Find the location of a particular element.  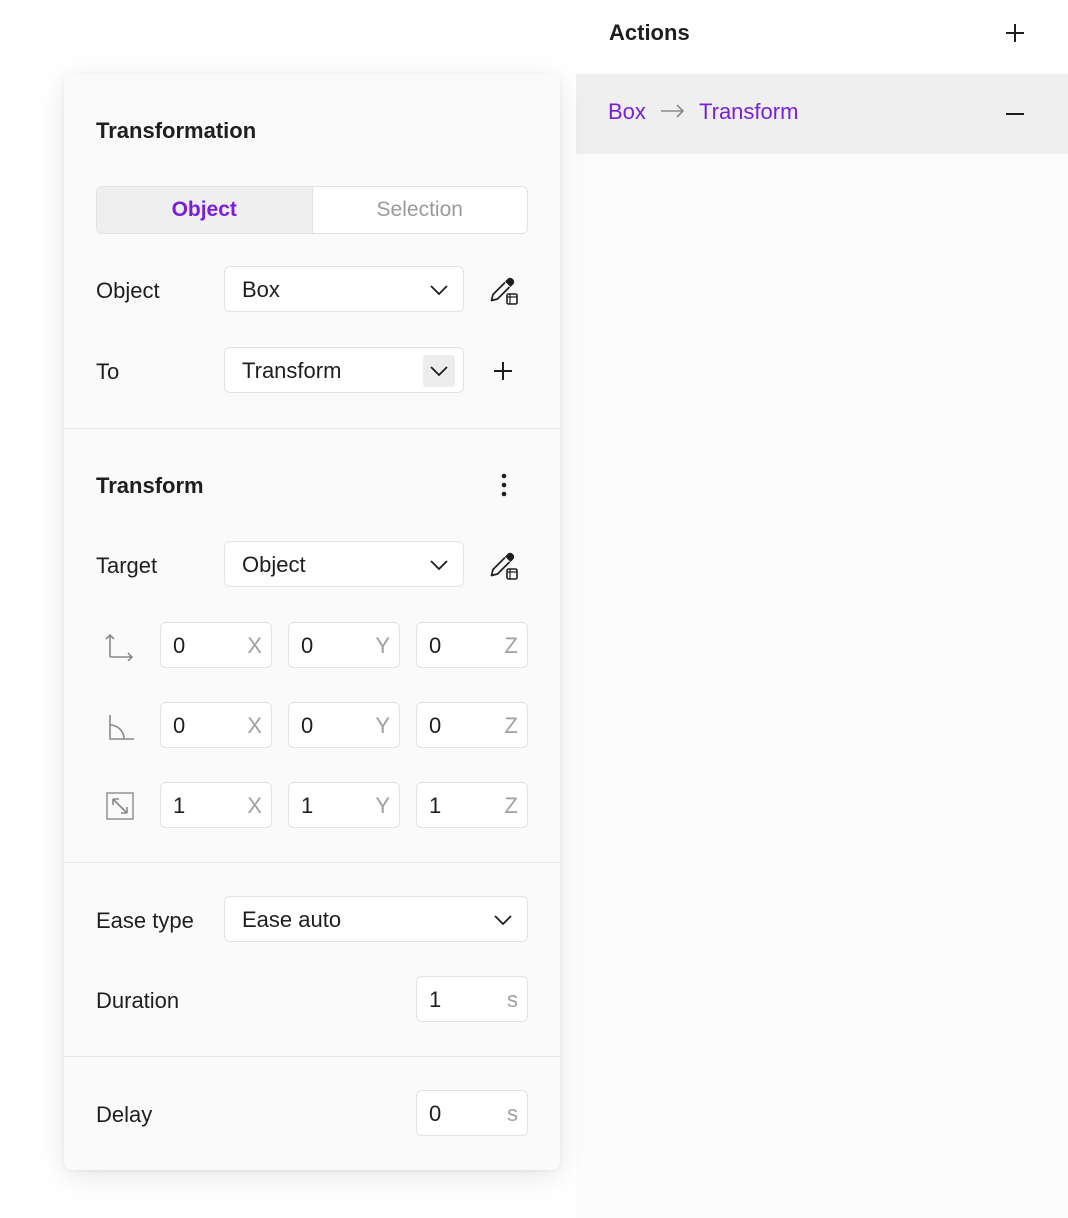

object-picker-button is located at coordinates (504, 291).